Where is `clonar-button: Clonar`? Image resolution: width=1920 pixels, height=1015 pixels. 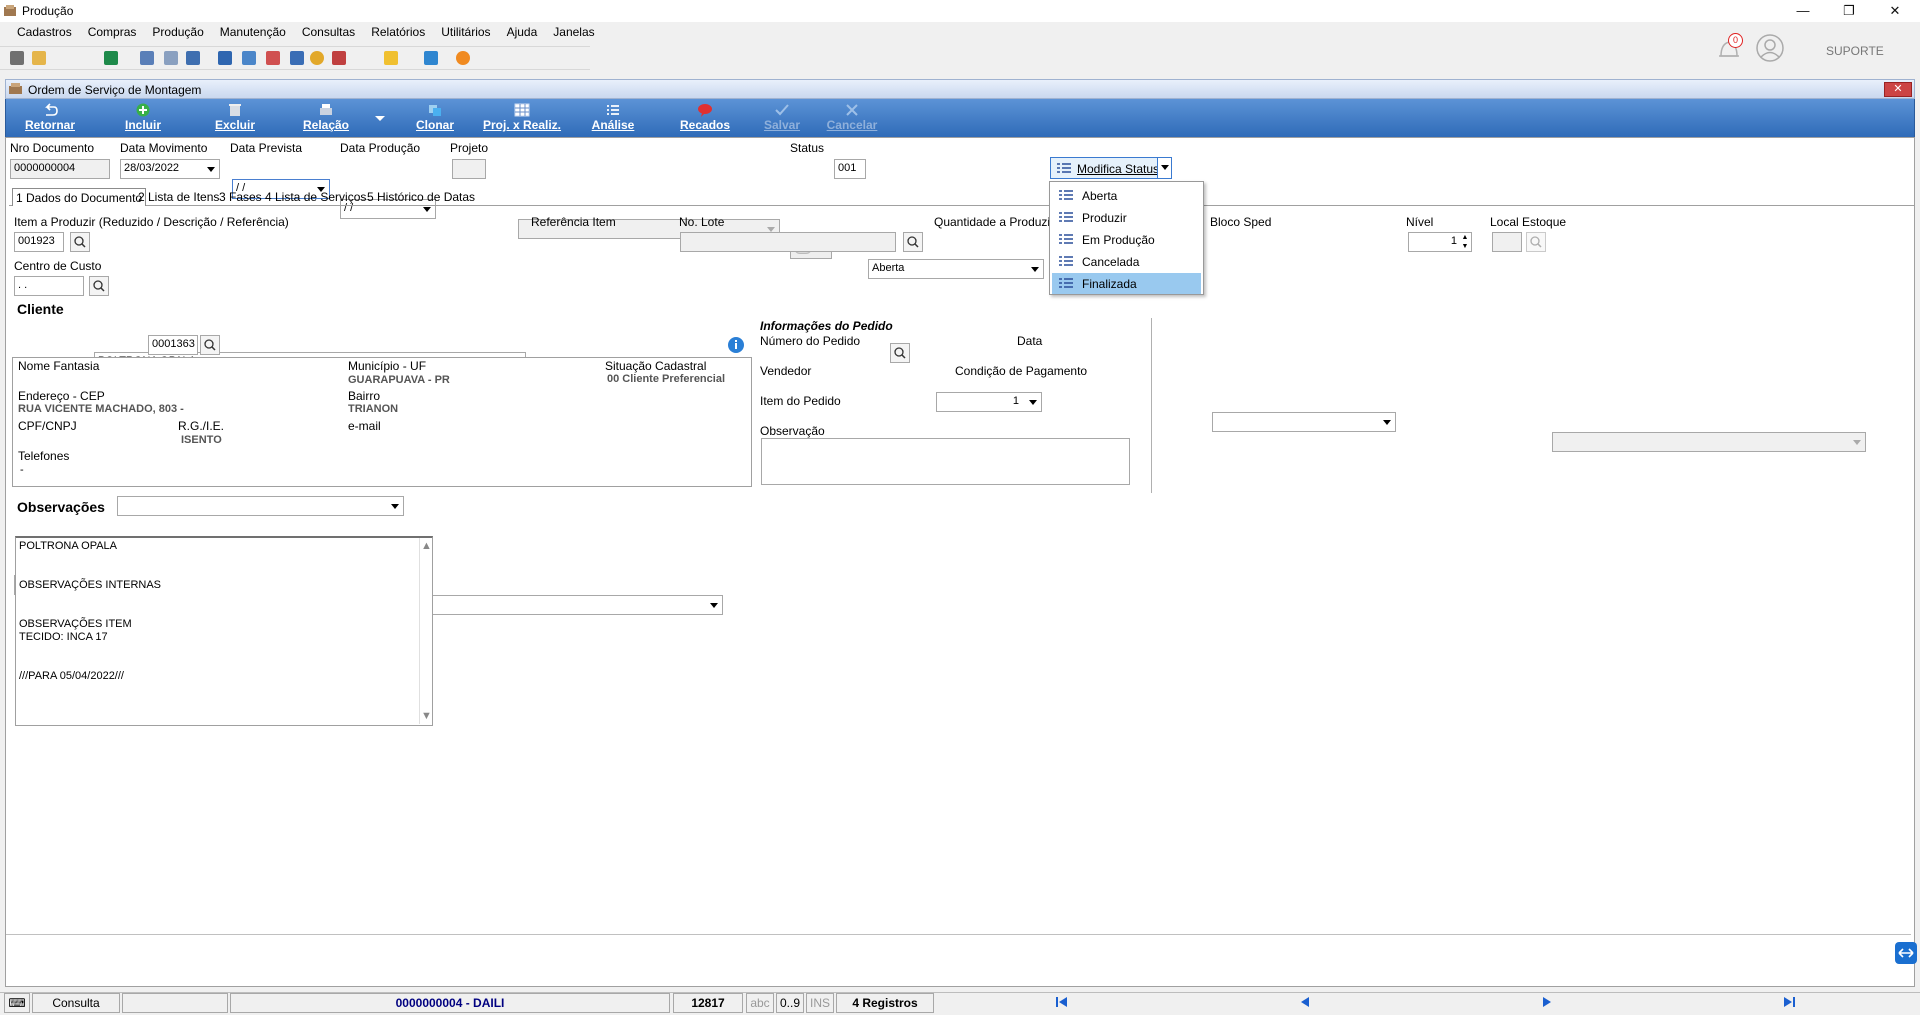 clonar-button: Clonar is located at coordinates (435, 119).